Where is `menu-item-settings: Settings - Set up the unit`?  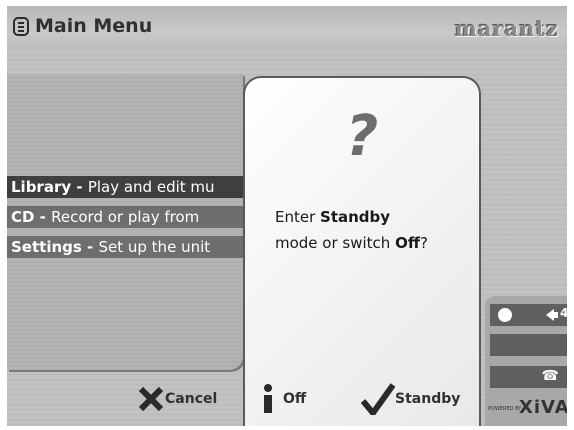
menu-item-settings: Settings - Set up the unit is located at coordinates (125, 247).